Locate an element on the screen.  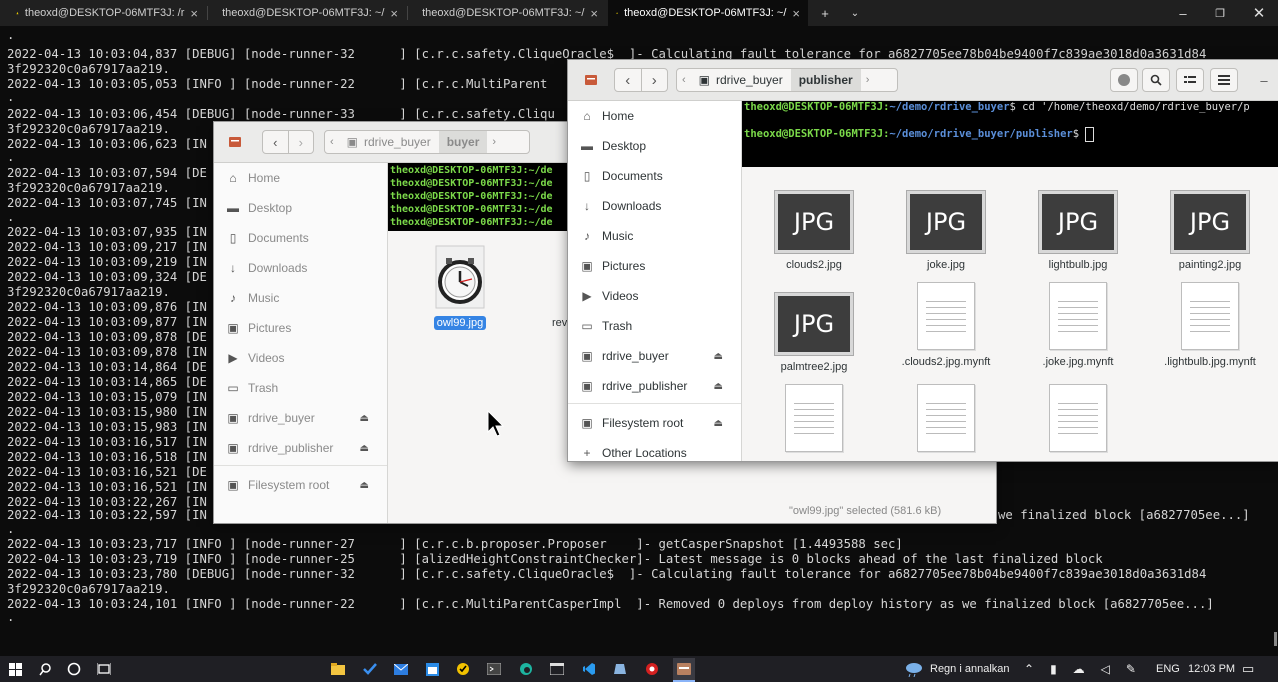
record-app-icon is located at coordinates (652, 669).